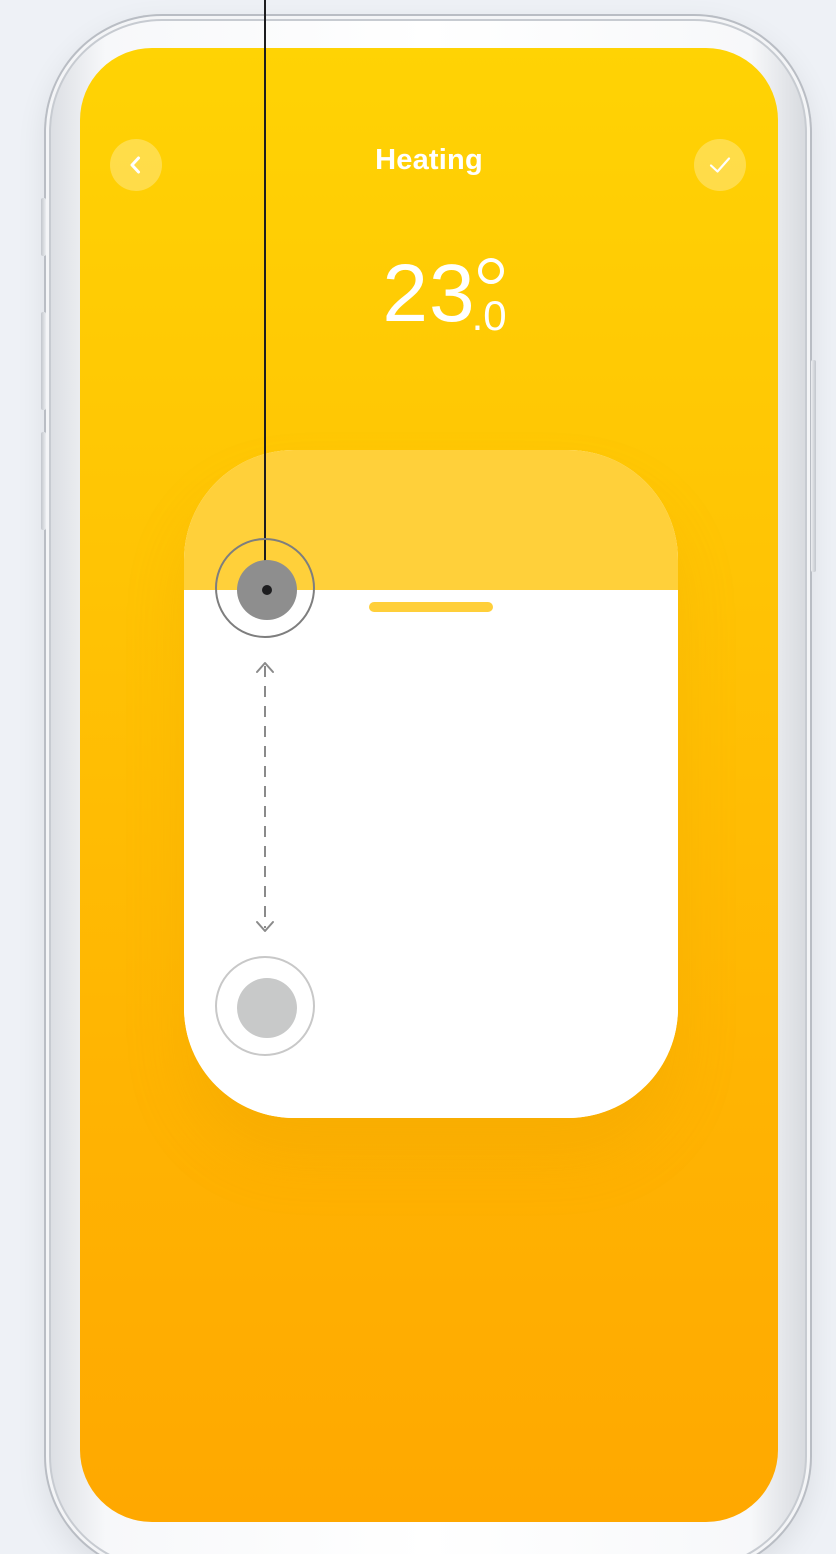 The height and width of the screenshot is (1554, 836). I want to click on touch-end-indicator, so click(265, 1006).